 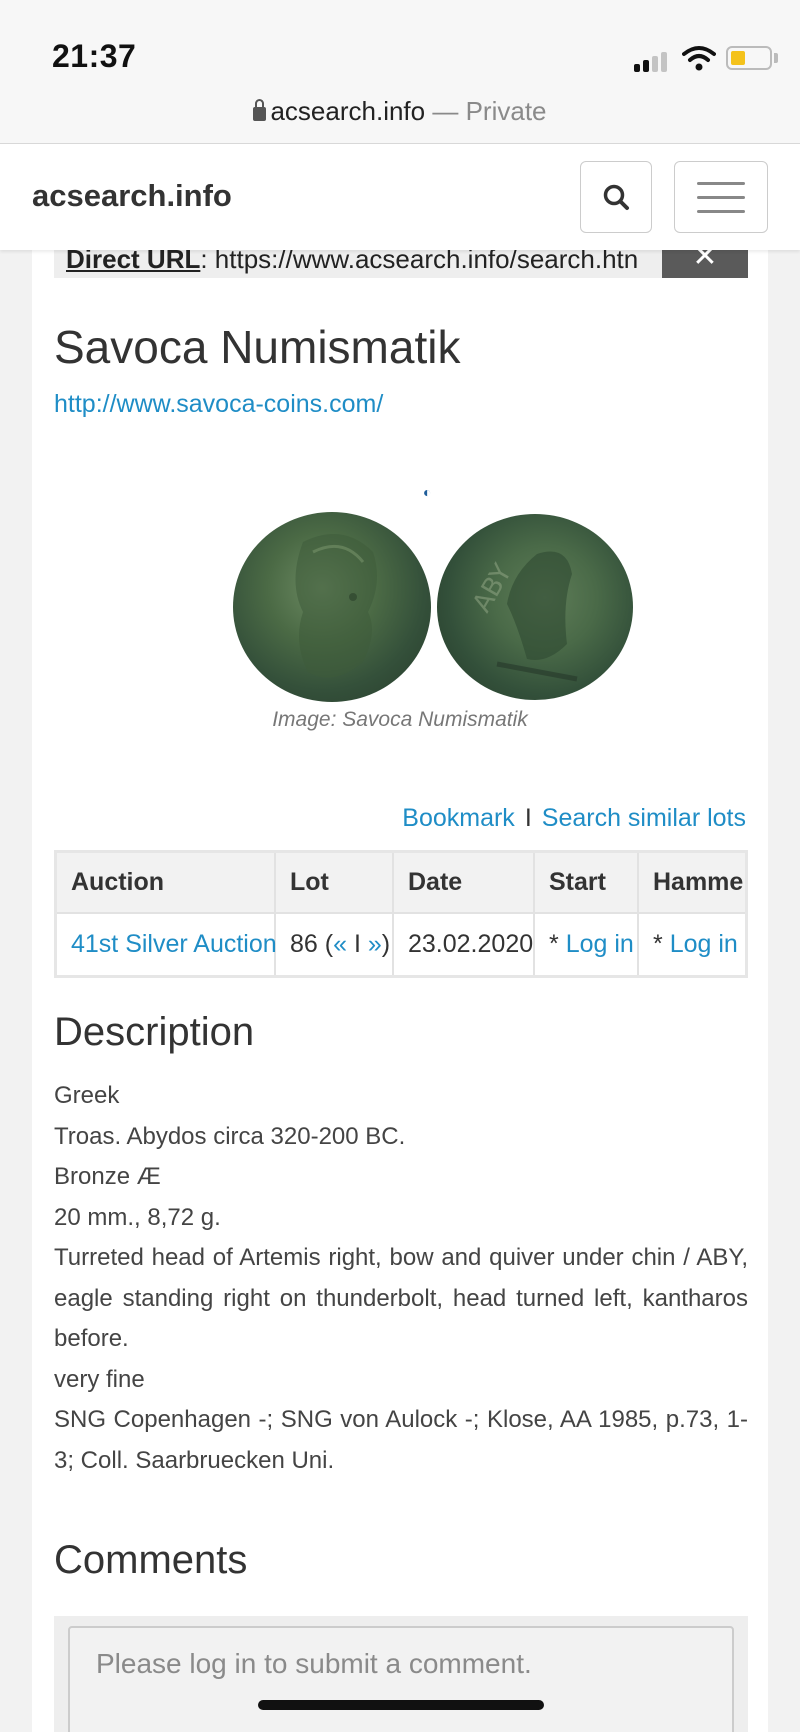 What do you see at coordinates (749, 58) in the screenshot?
I see `battery-icon` at bounding box center [749, 58].